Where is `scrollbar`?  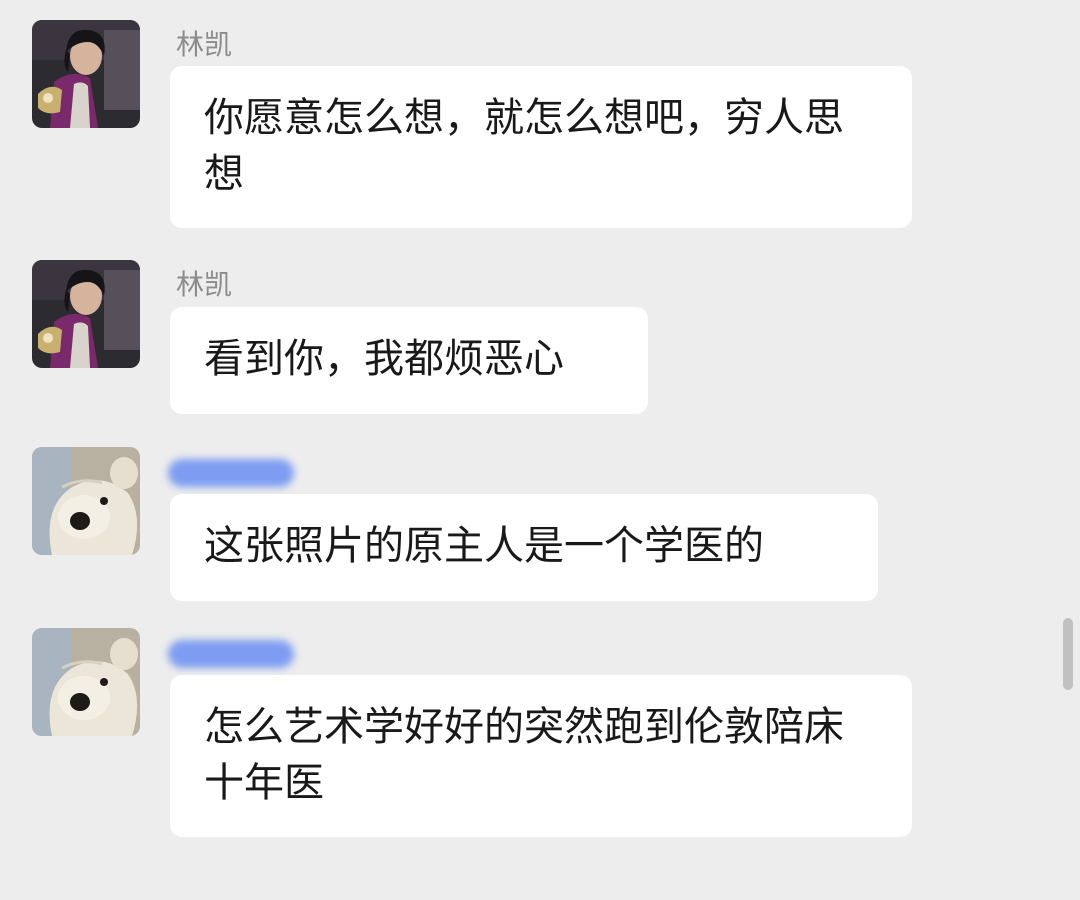 scrollbar is located at coordinates (1068, 654).